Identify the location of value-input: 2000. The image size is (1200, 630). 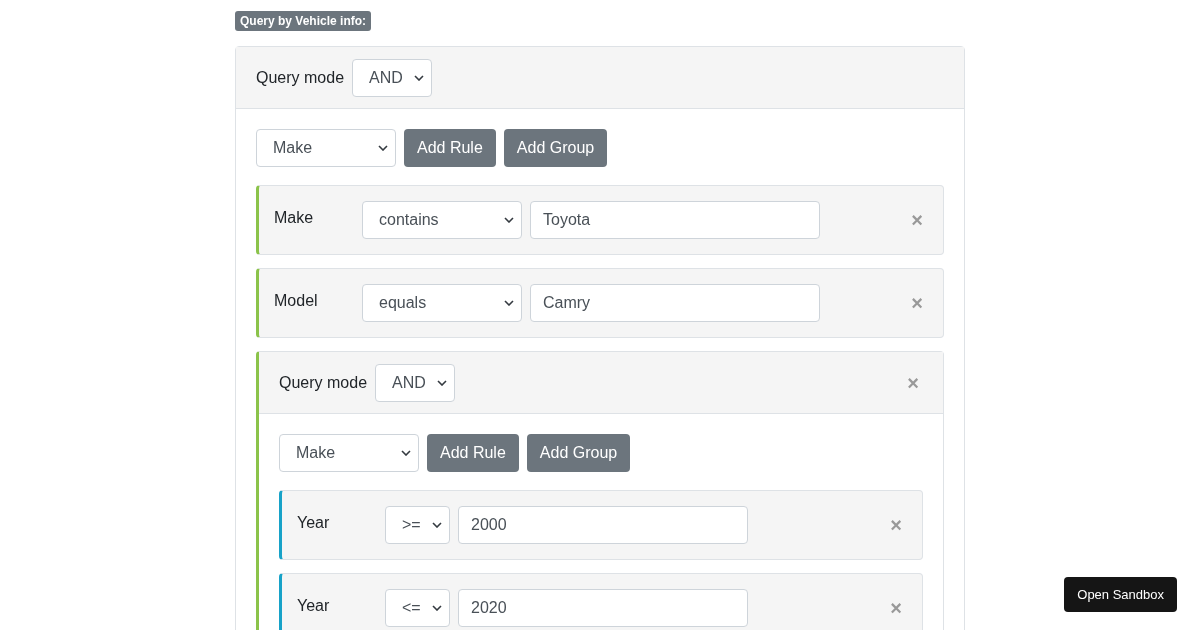
(603, 525).